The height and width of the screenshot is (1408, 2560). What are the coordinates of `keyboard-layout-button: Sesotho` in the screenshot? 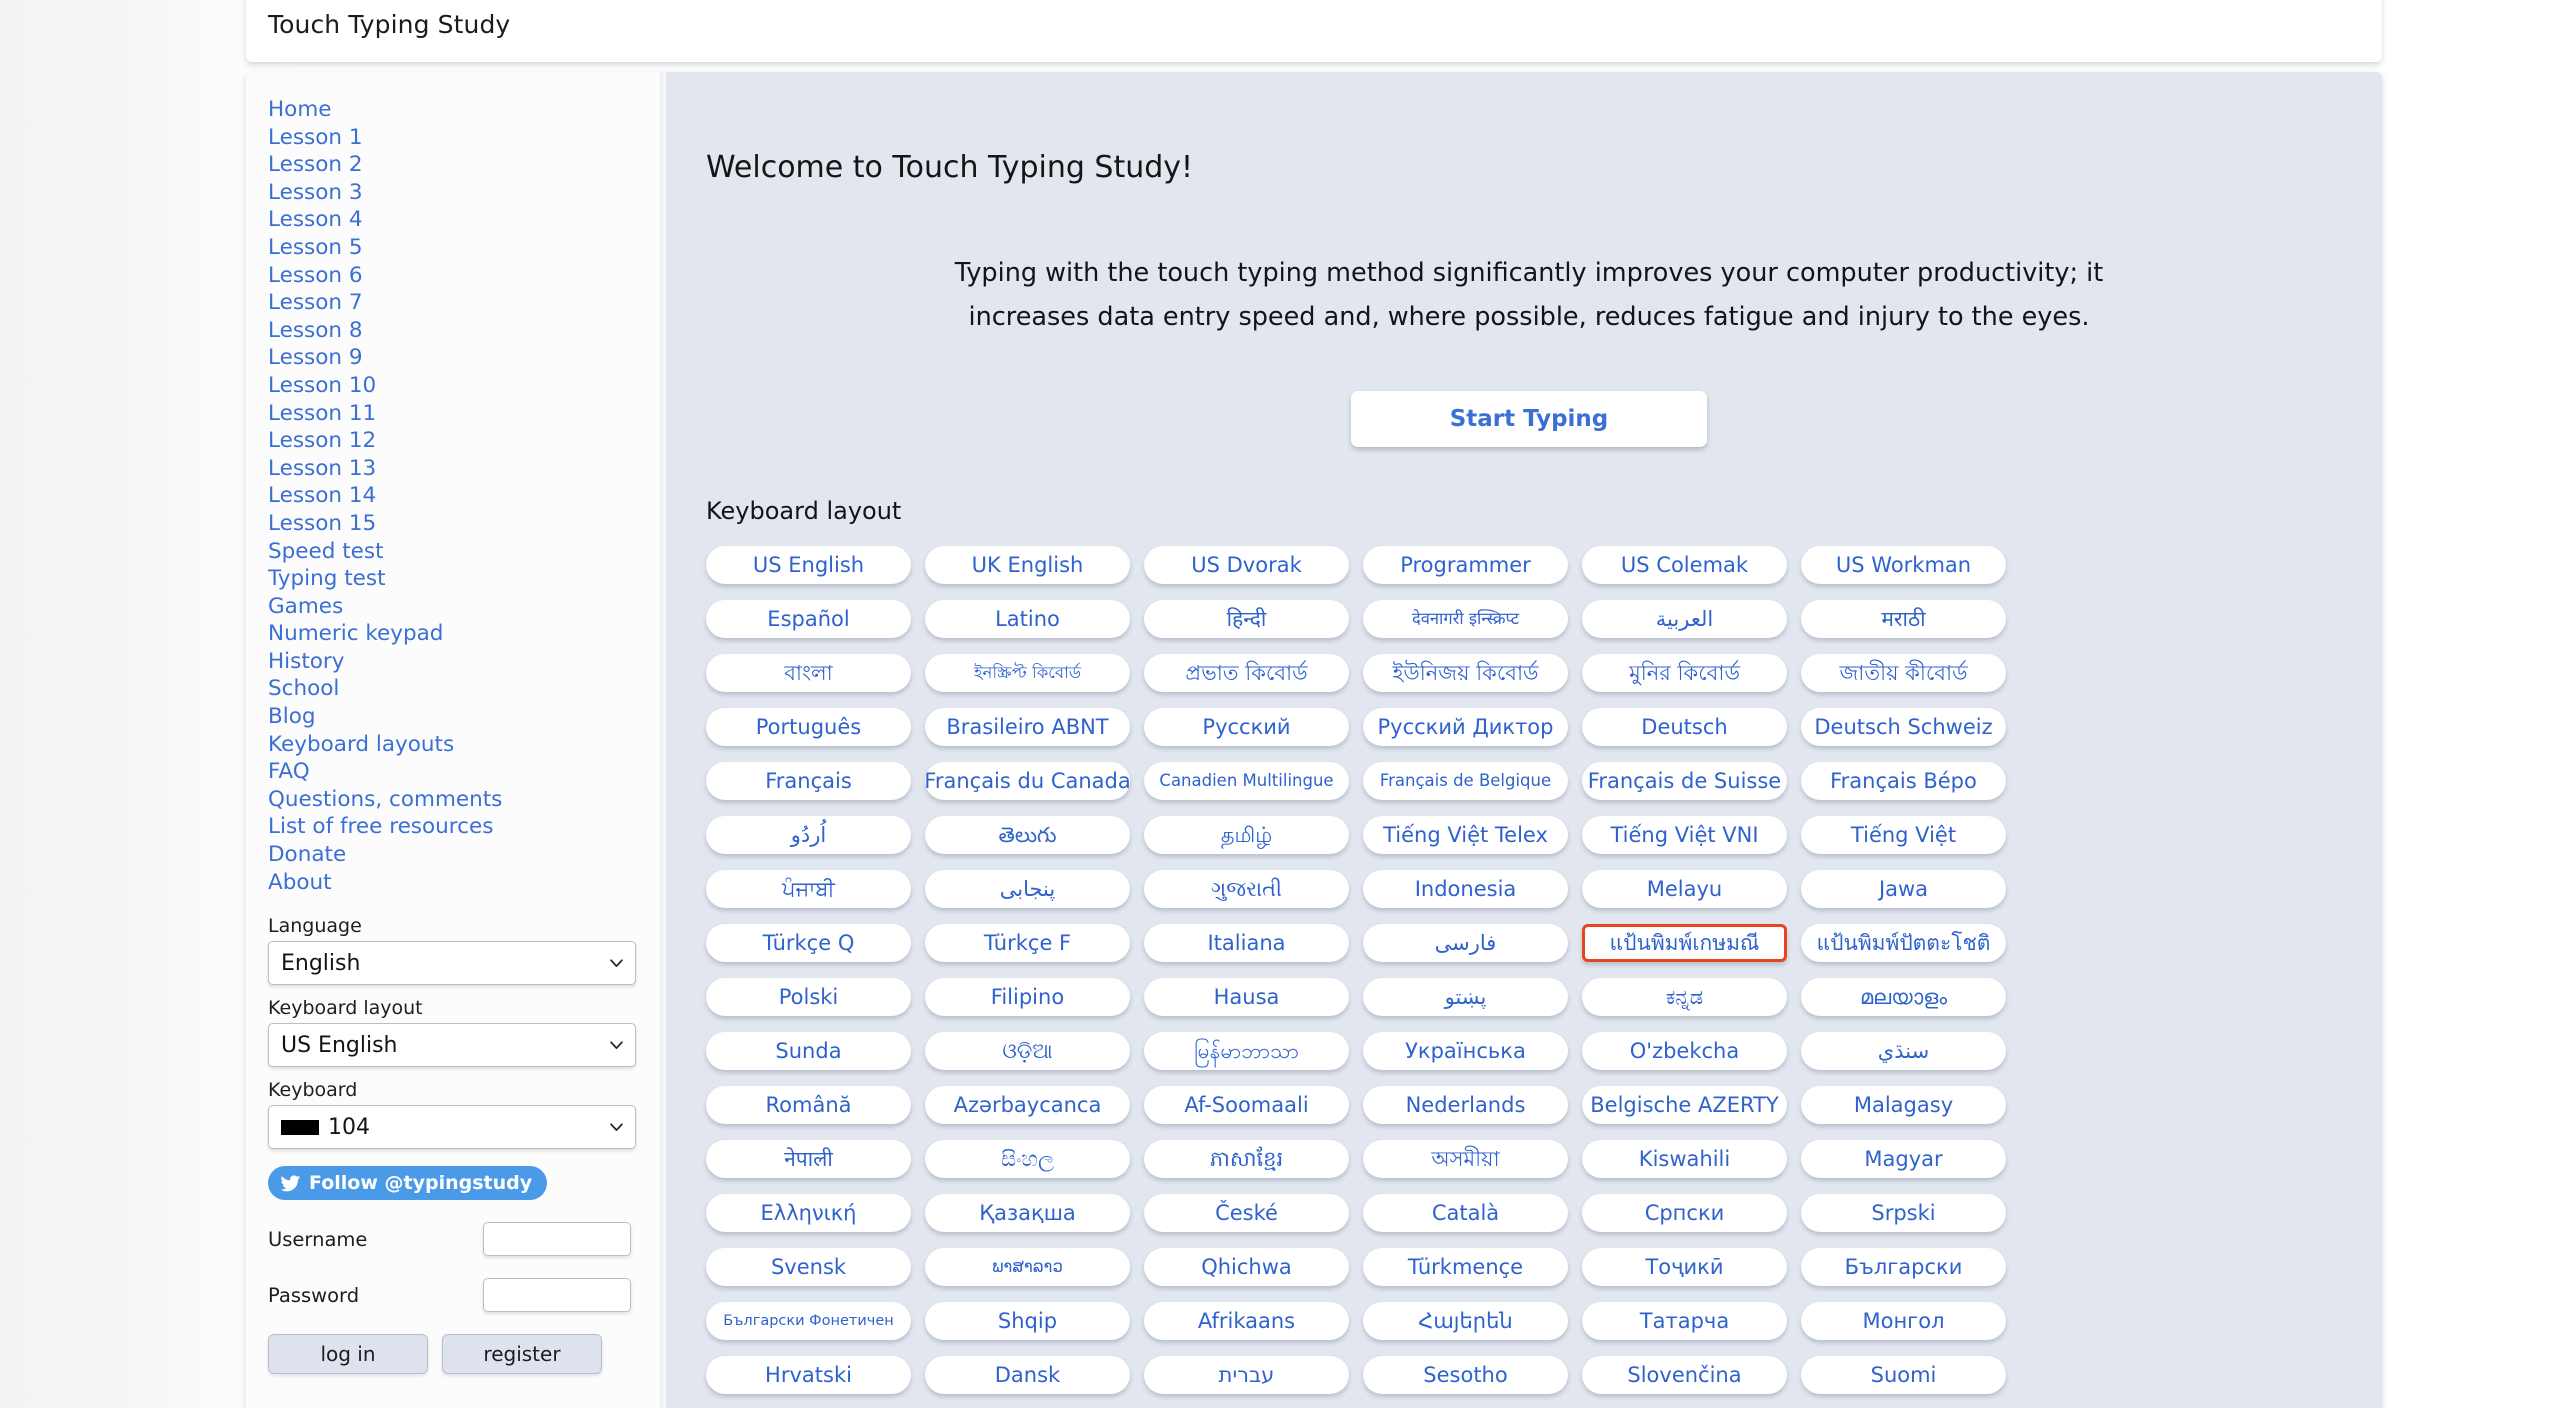 It's located at (1465, 1375).